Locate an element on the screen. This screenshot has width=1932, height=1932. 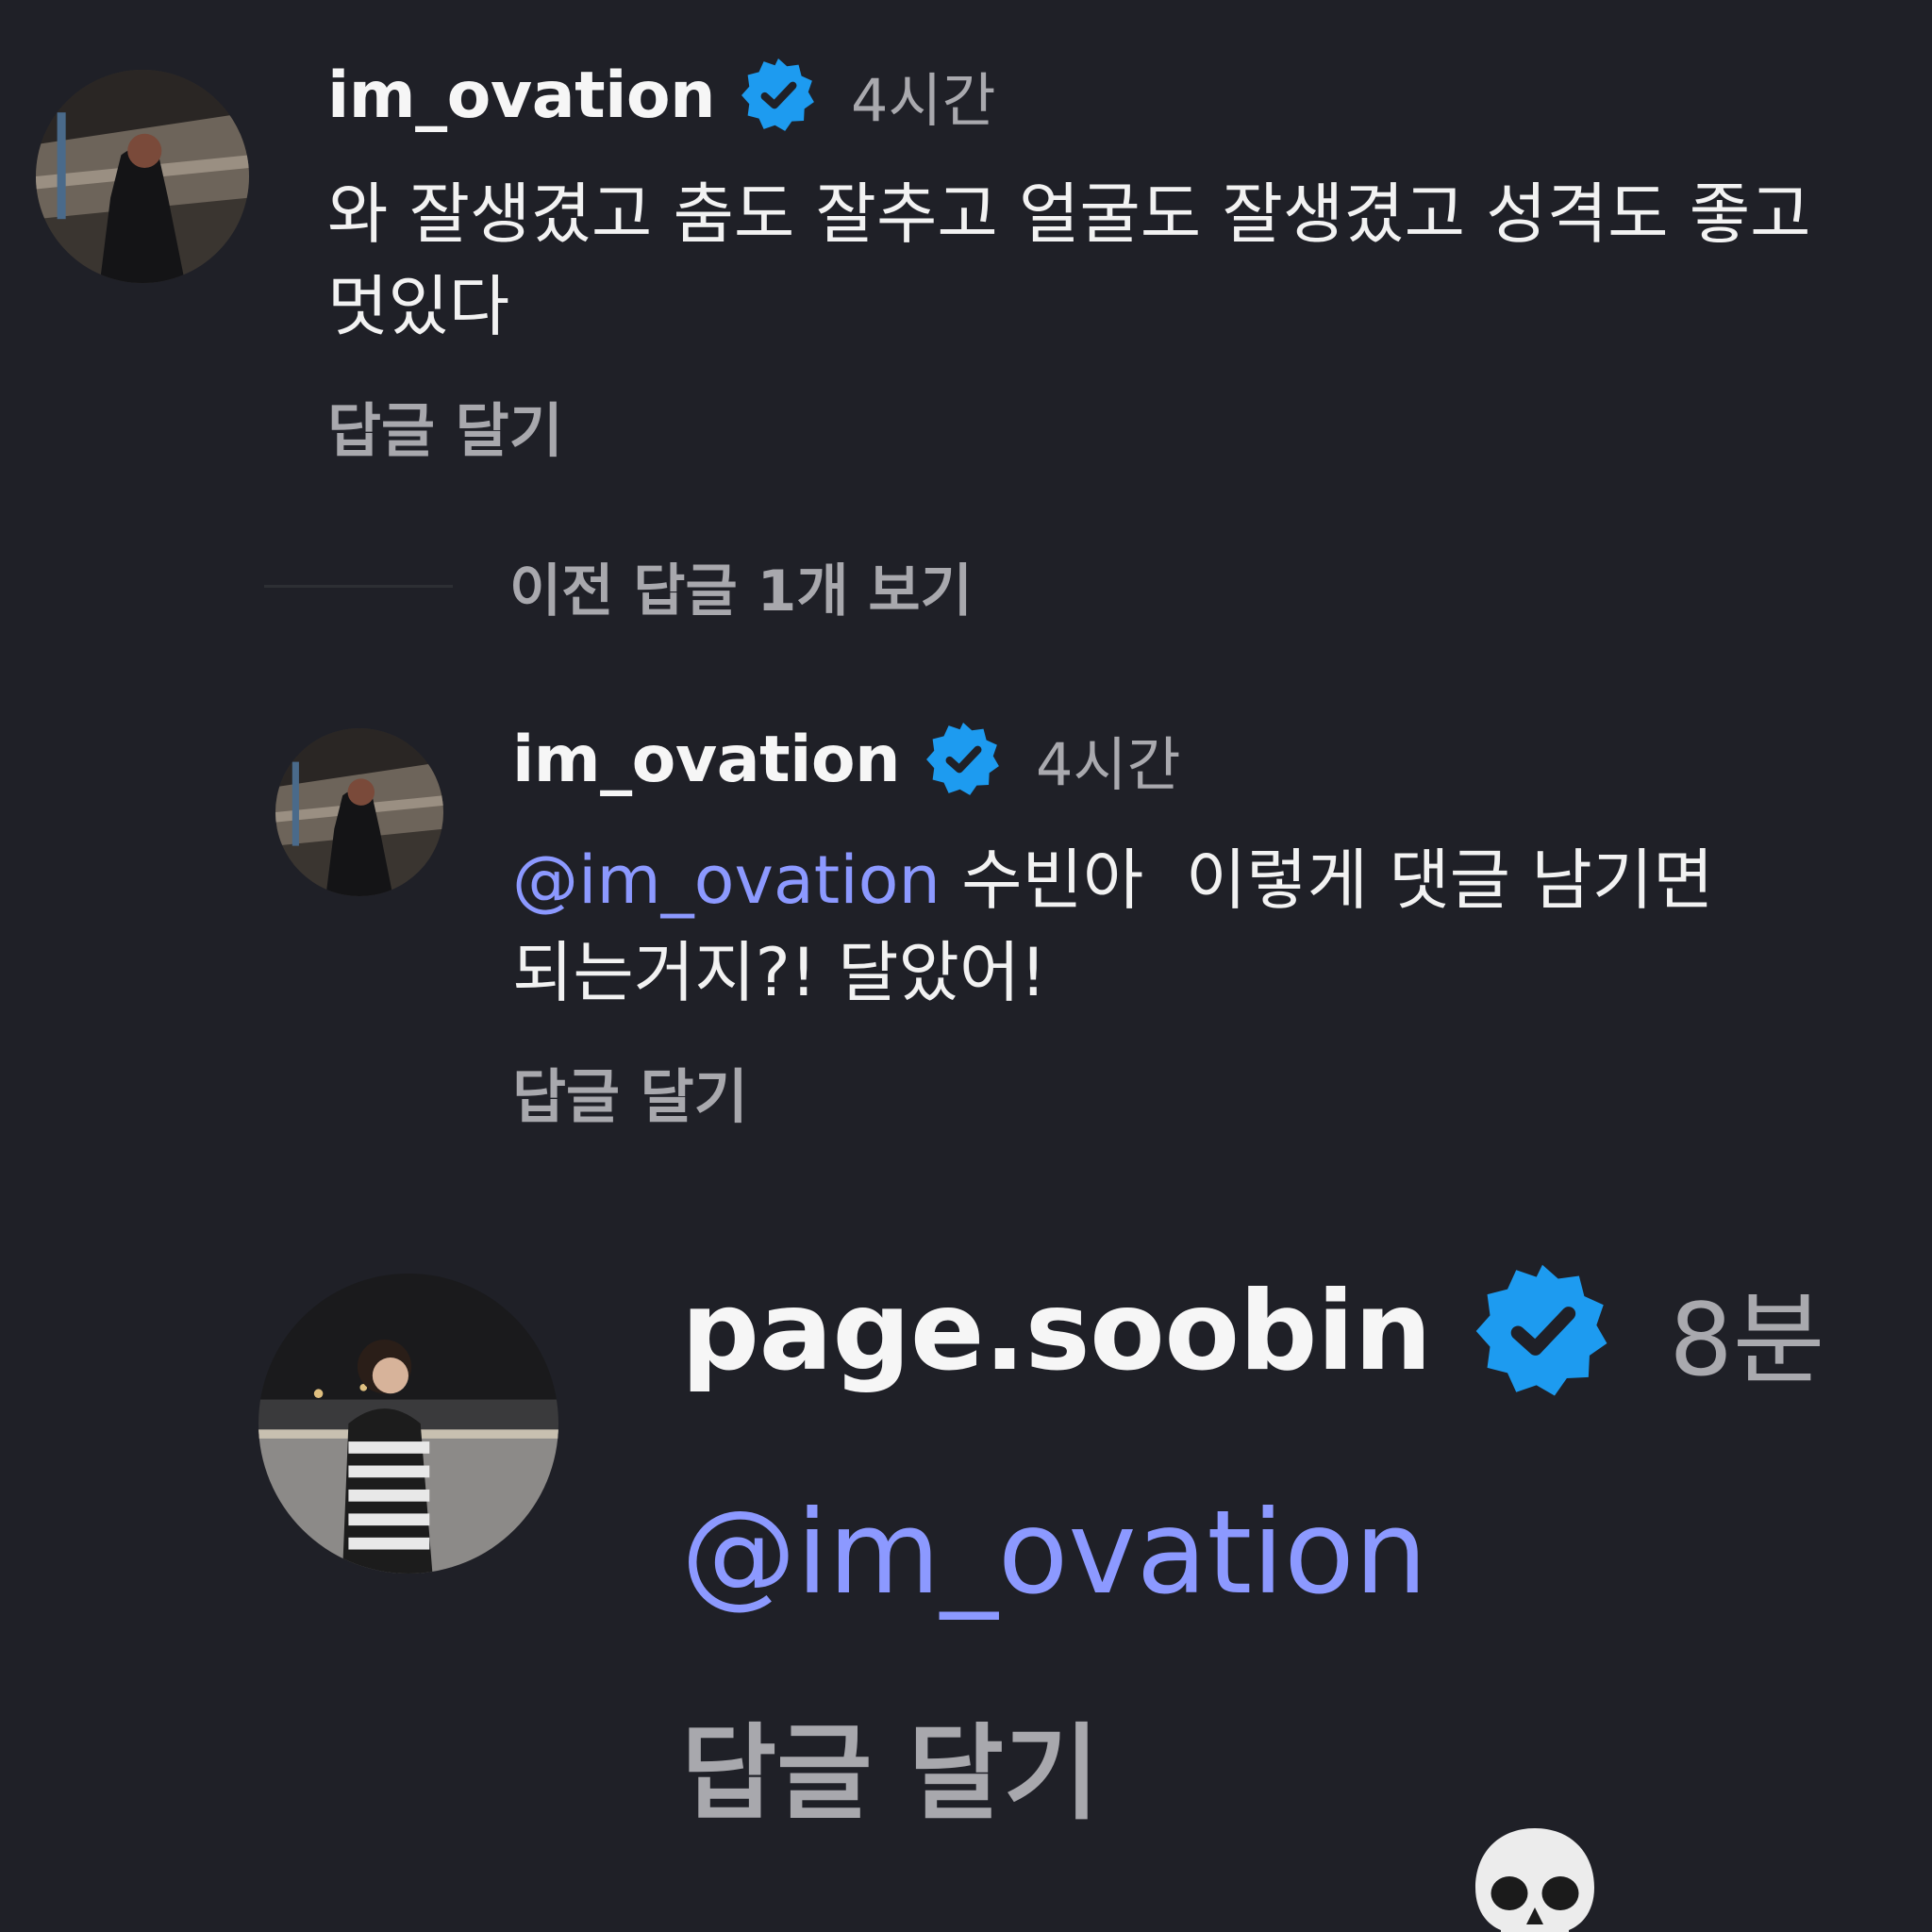
username: page.soobin is located at coordinates (1057, 1331).